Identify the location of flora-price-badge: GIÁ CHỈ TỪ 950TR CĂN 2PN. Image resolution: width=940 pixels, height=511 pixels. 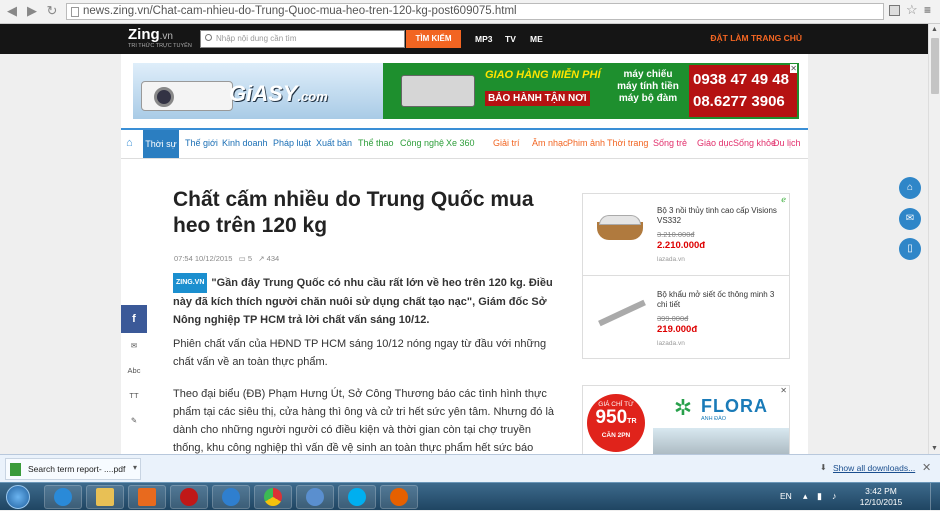
(616, 423).